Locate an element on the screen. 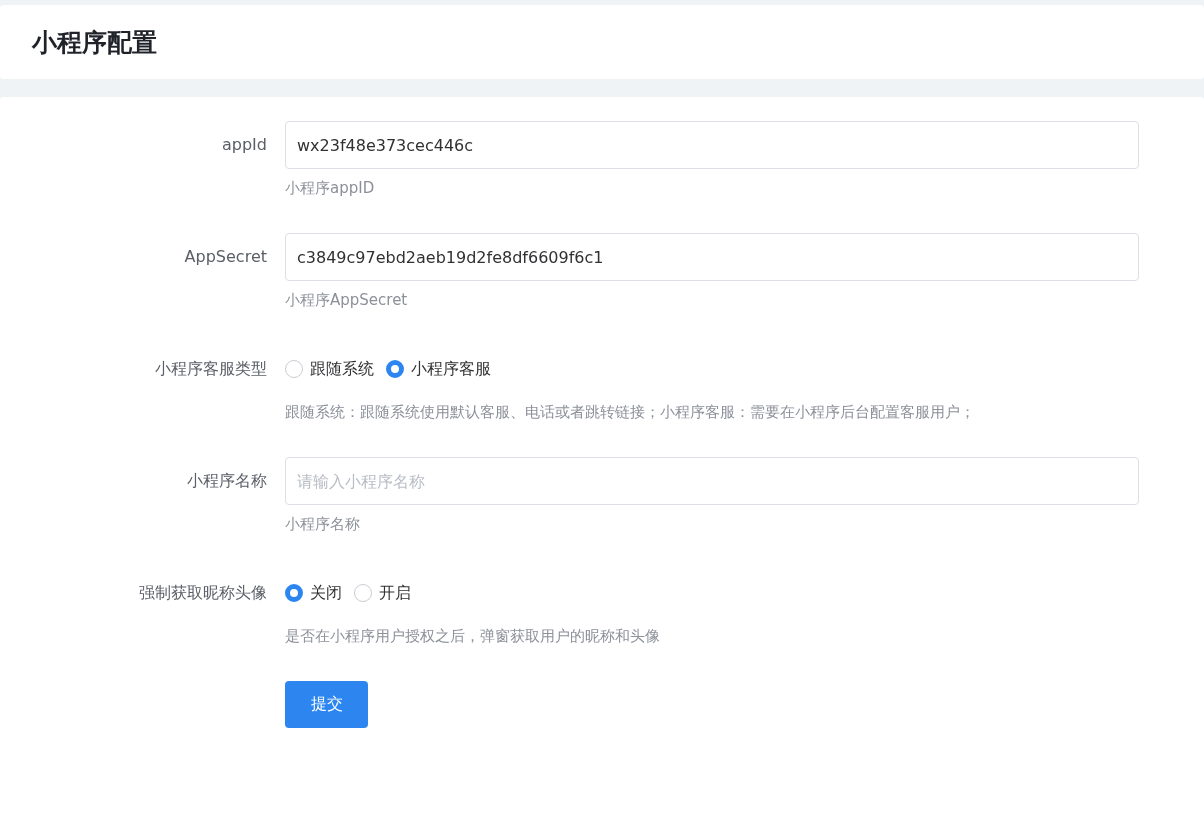  radio-option: 小程序客服 is located at coordinates (438, 369).